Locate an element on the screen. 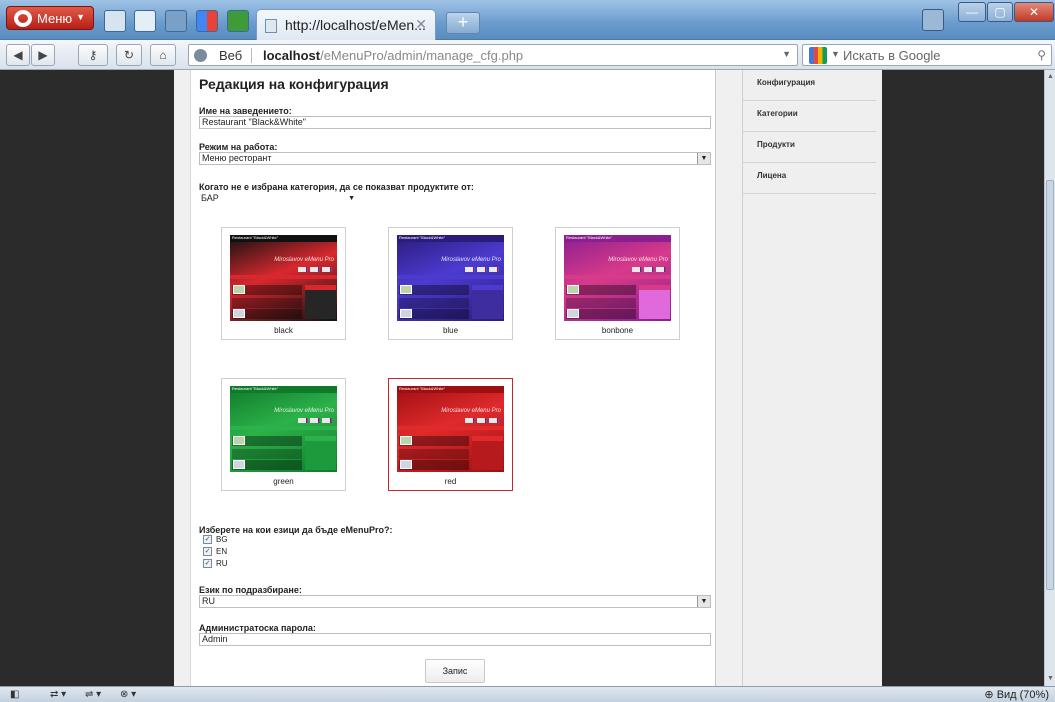 The height and width of the screenshot is (702, 1055). scroll-down-icon: ▼ is located at coordinates (1050, 678).